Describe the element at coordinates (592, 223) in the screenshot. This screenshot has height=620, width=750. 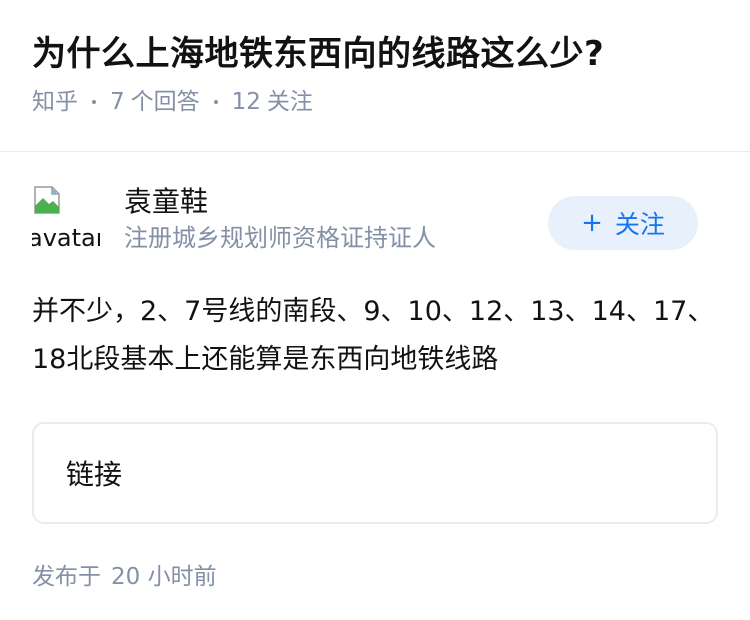
I see `plus-icon: +` at that location.